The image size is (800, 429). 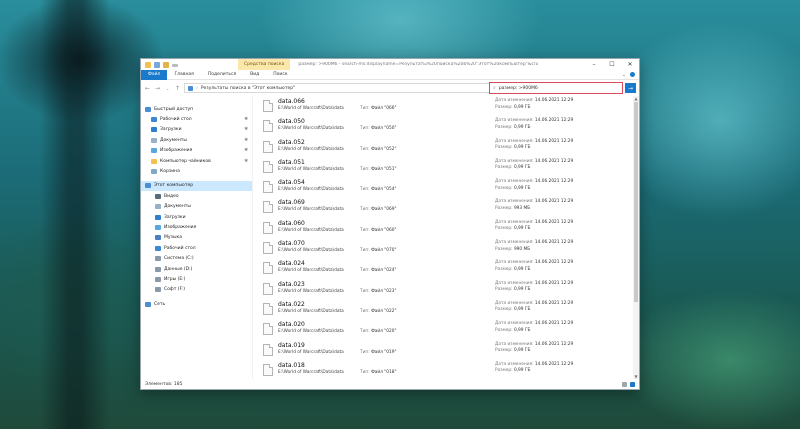 I want to click on nav-pc-pictures: Изображения, so click(x=196, y=227).